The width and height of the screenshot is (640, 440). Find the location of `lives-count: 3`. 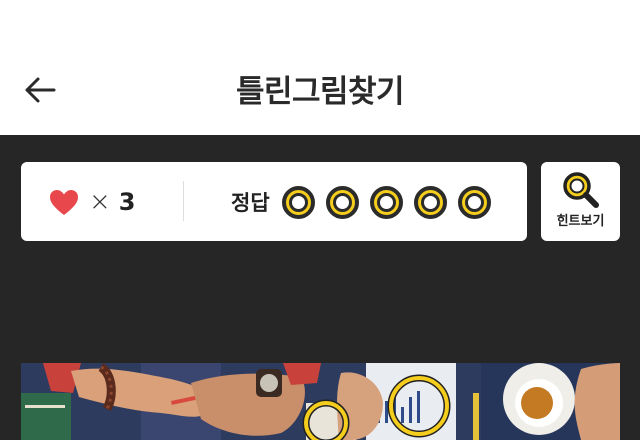

lives-count: 3 is located at coordinates (127, 202).